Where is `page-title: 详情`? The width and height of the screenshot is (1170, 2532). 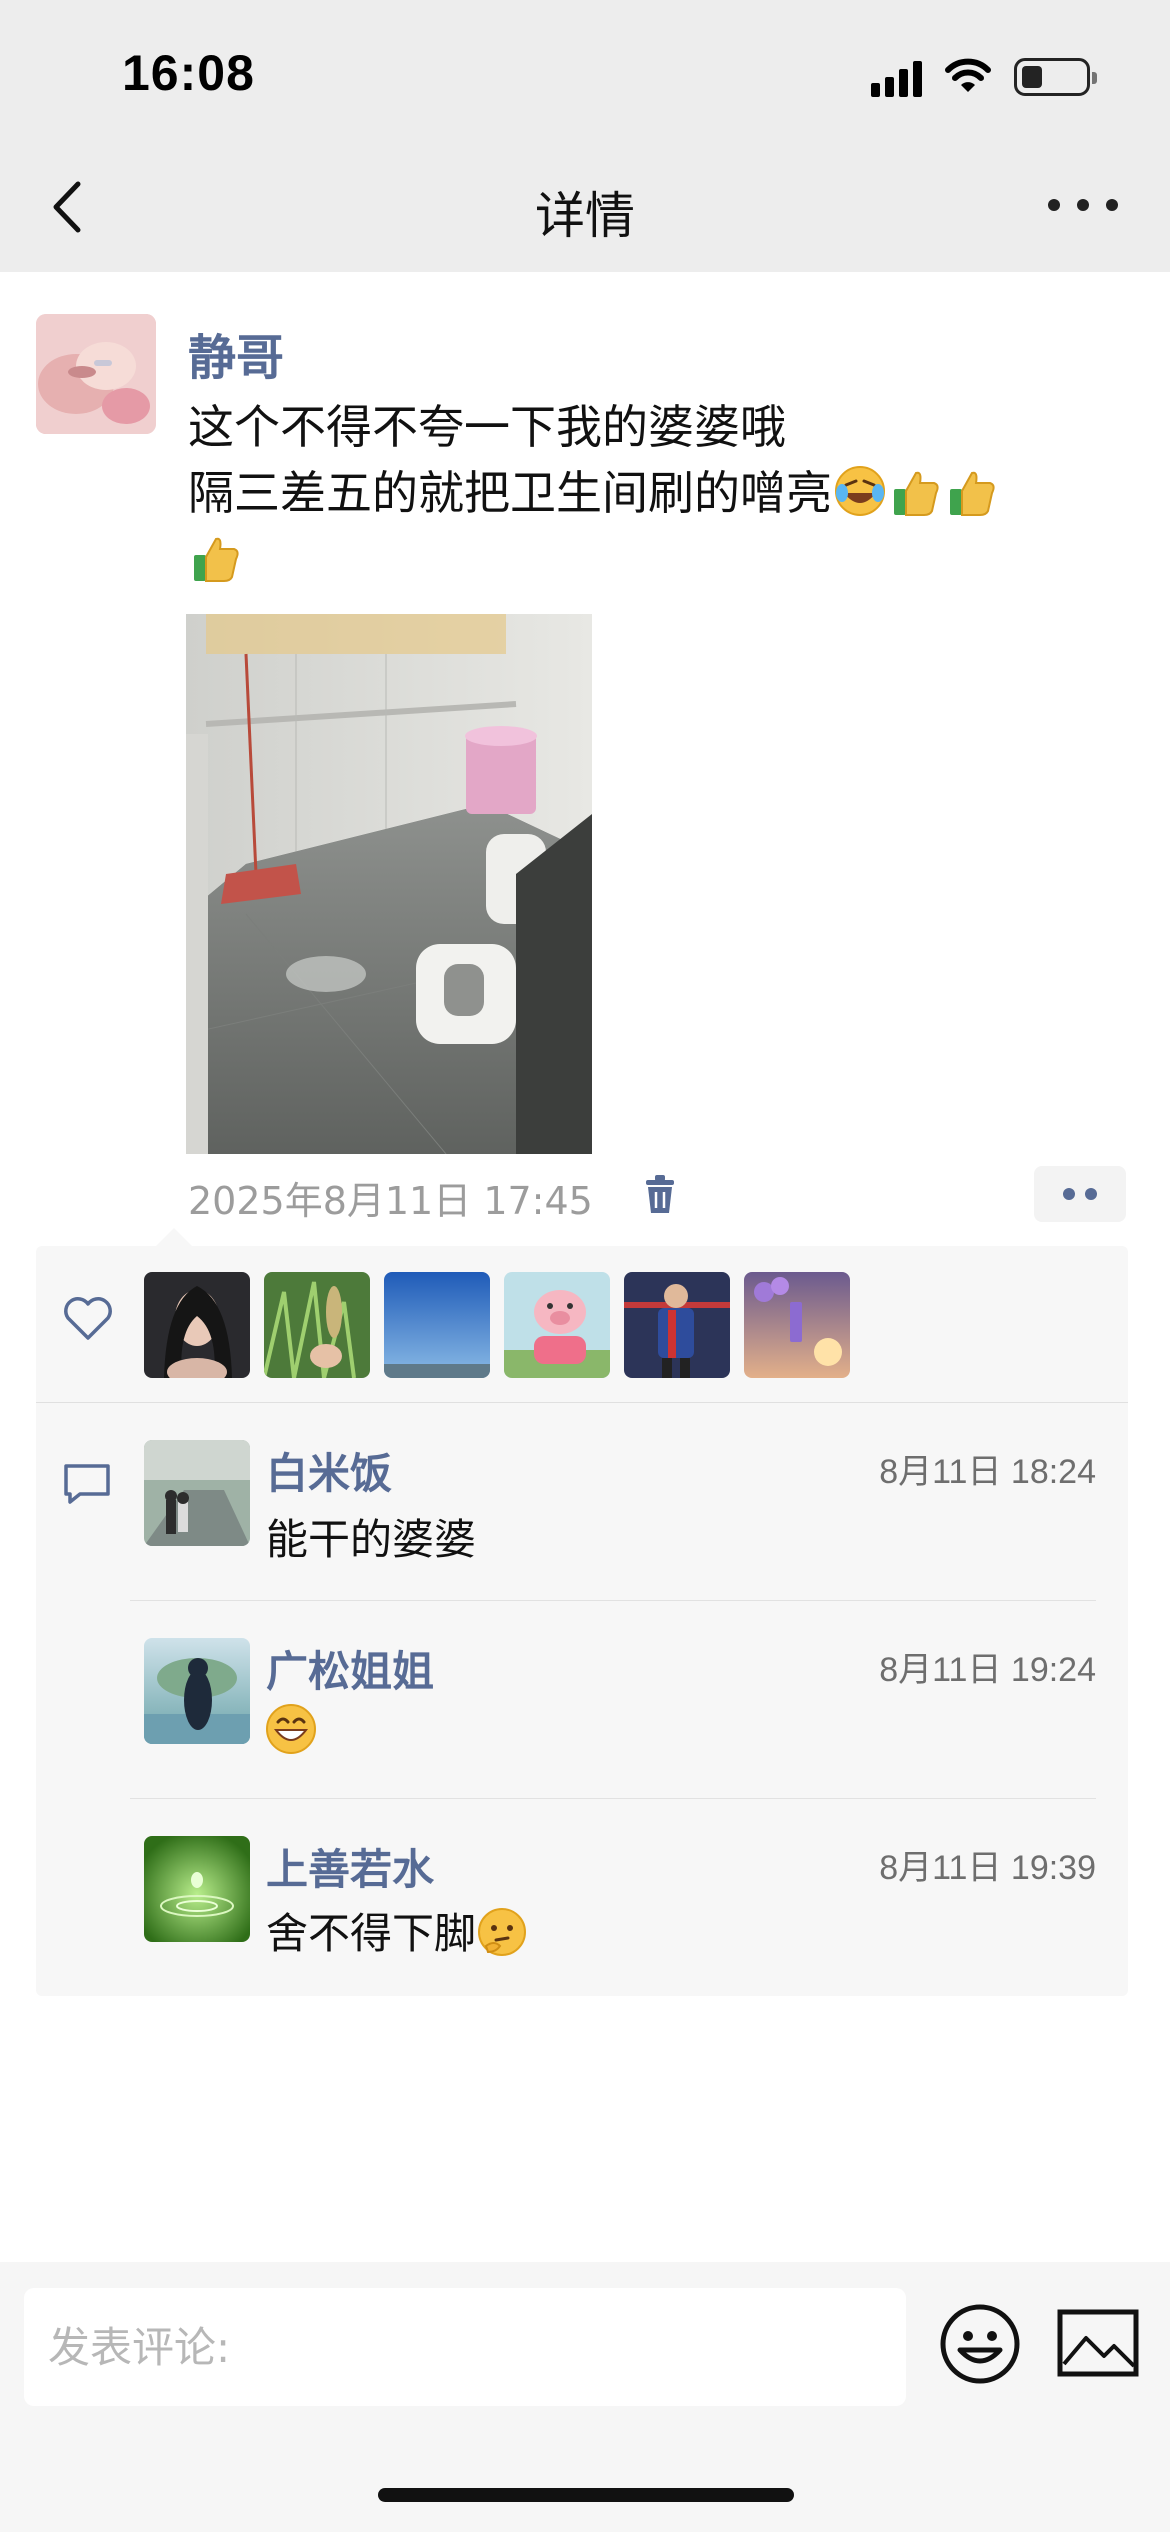 page-title: 详情 is located at coordinates (585, 216).